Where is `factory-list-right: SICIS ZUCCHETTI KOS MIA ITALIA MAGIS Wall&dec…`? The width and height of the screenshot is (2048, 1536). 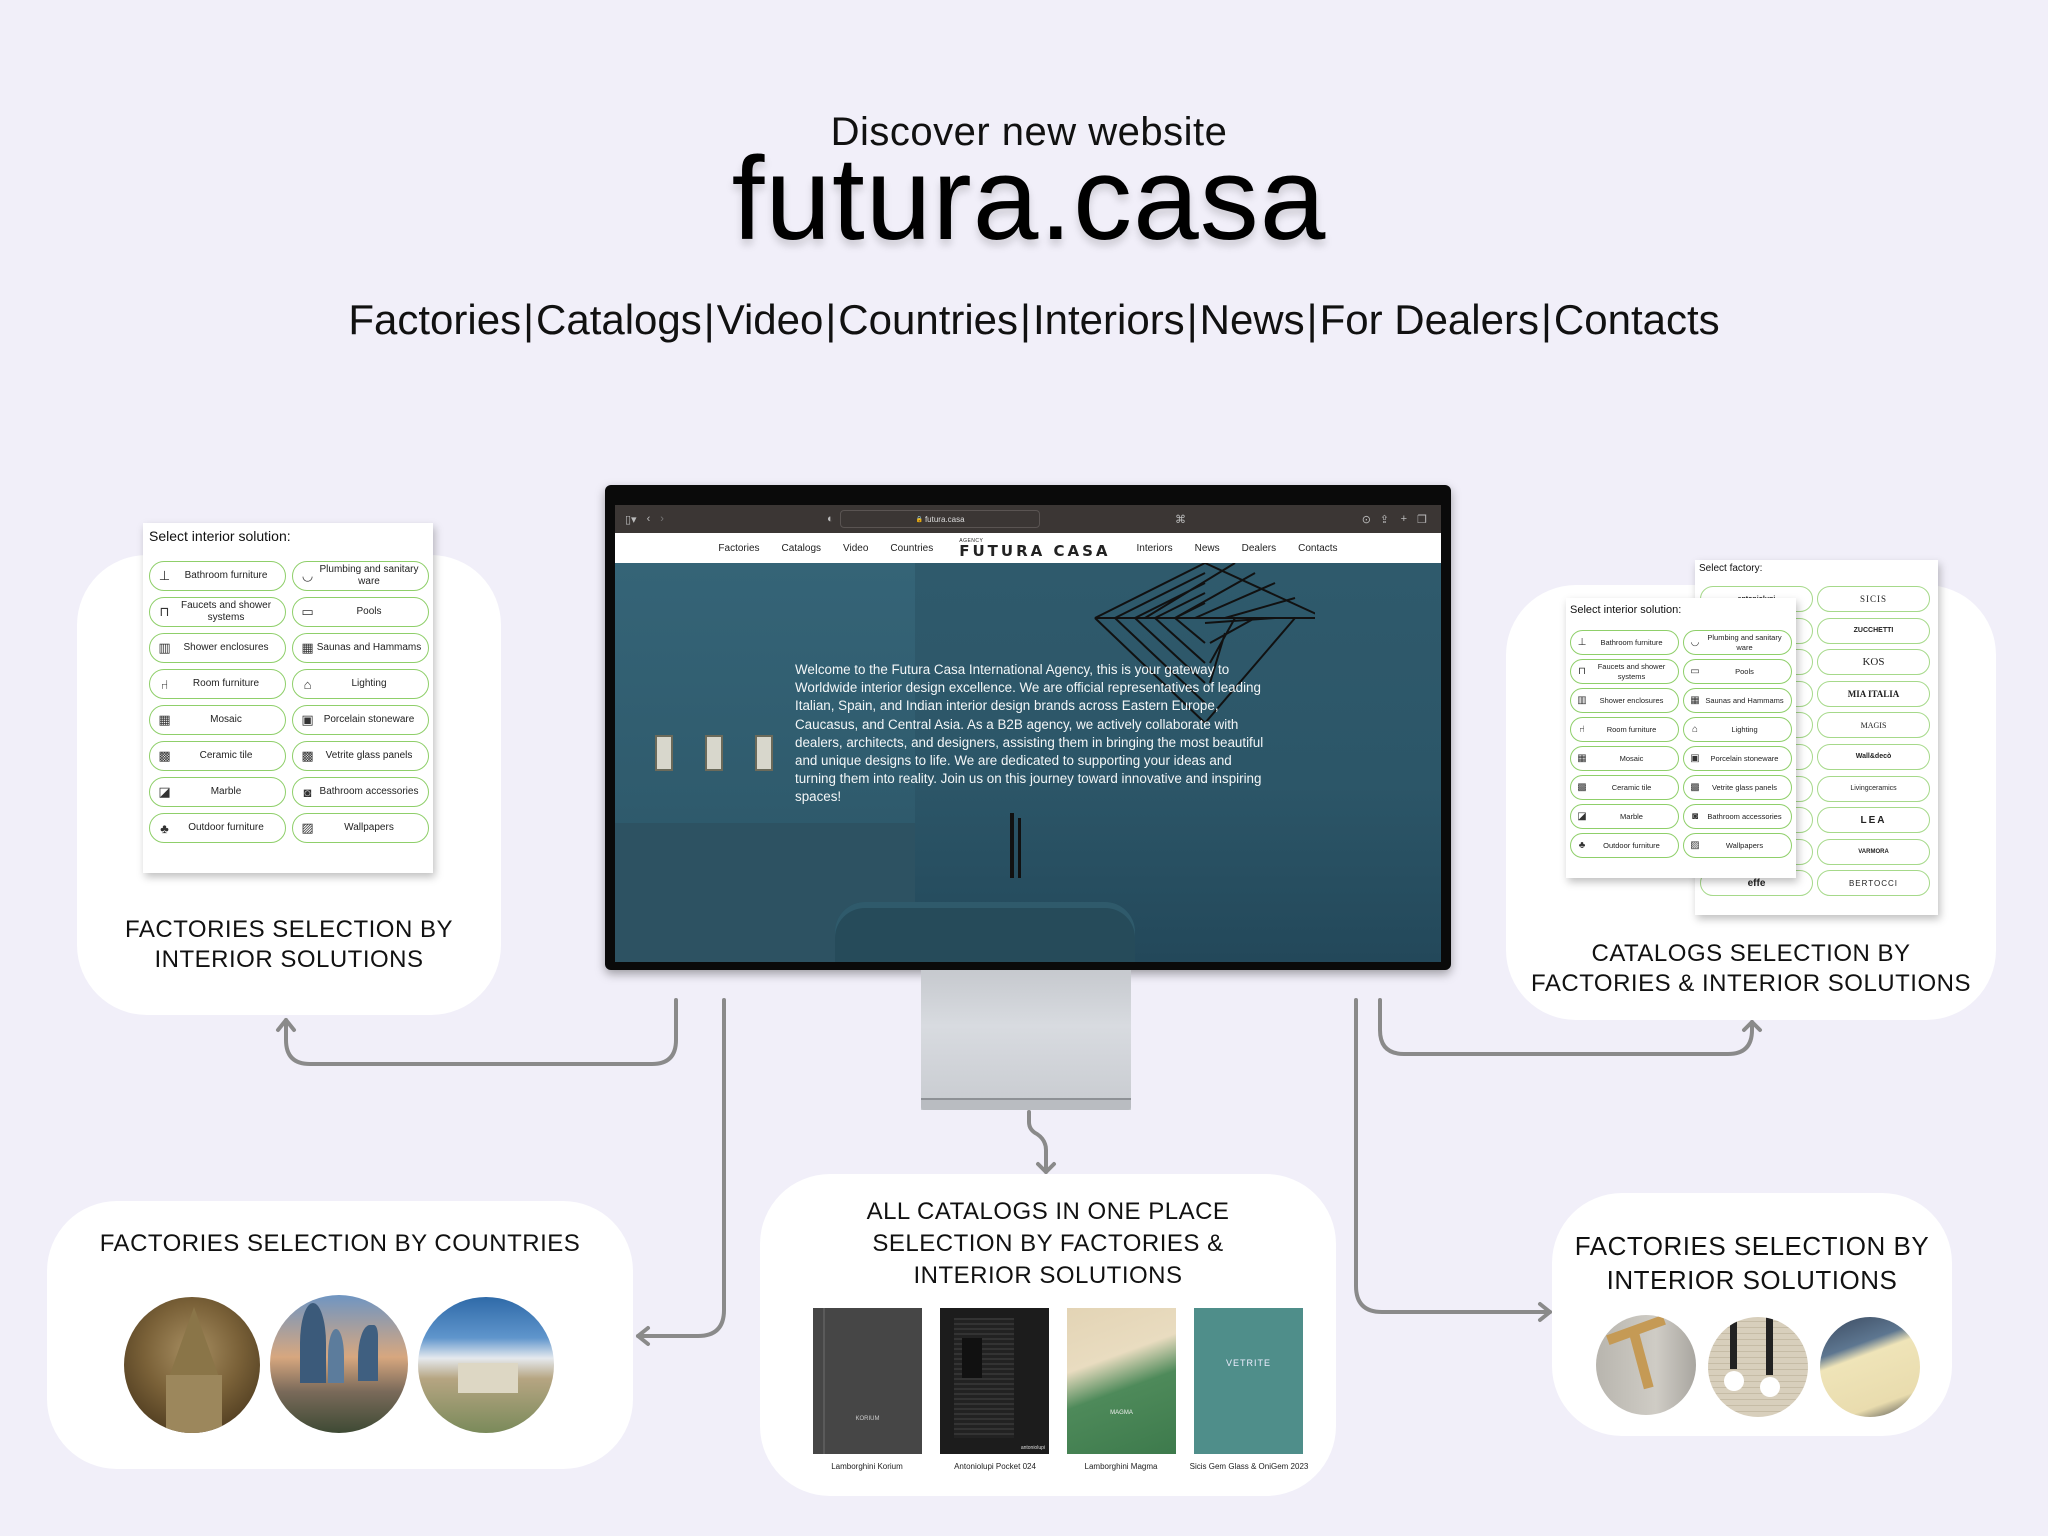 factory-list-right: SICIS ZUCCHETTI KOS MIA ITALIA MAGIS Wall&dec… is located at coordinates (1873, 741).